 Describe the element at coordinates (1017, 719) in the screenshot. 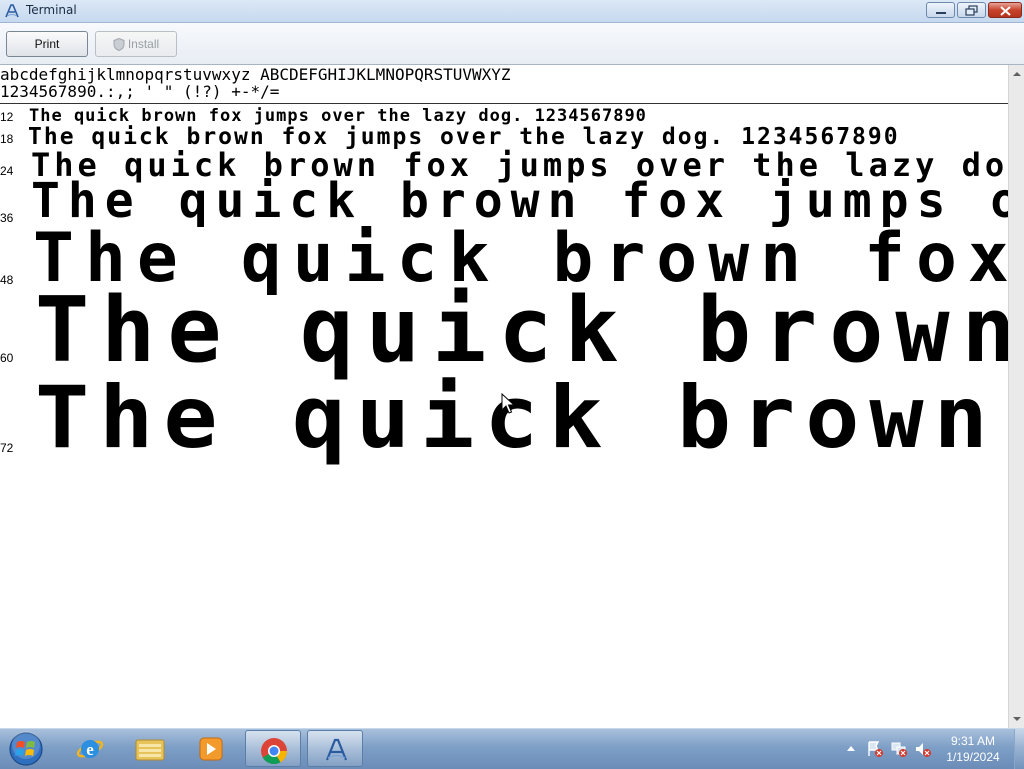

I see `scroll-down-arrow-icon` at that location.